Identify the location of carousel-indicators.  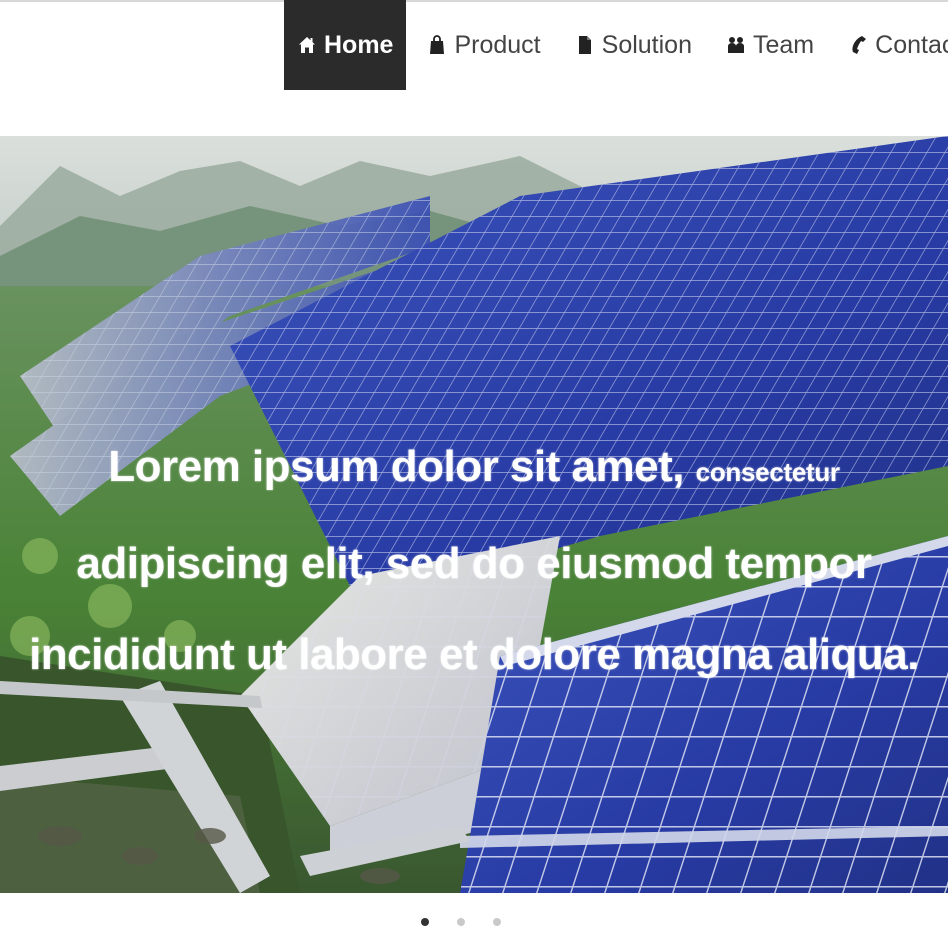
(474, 925).